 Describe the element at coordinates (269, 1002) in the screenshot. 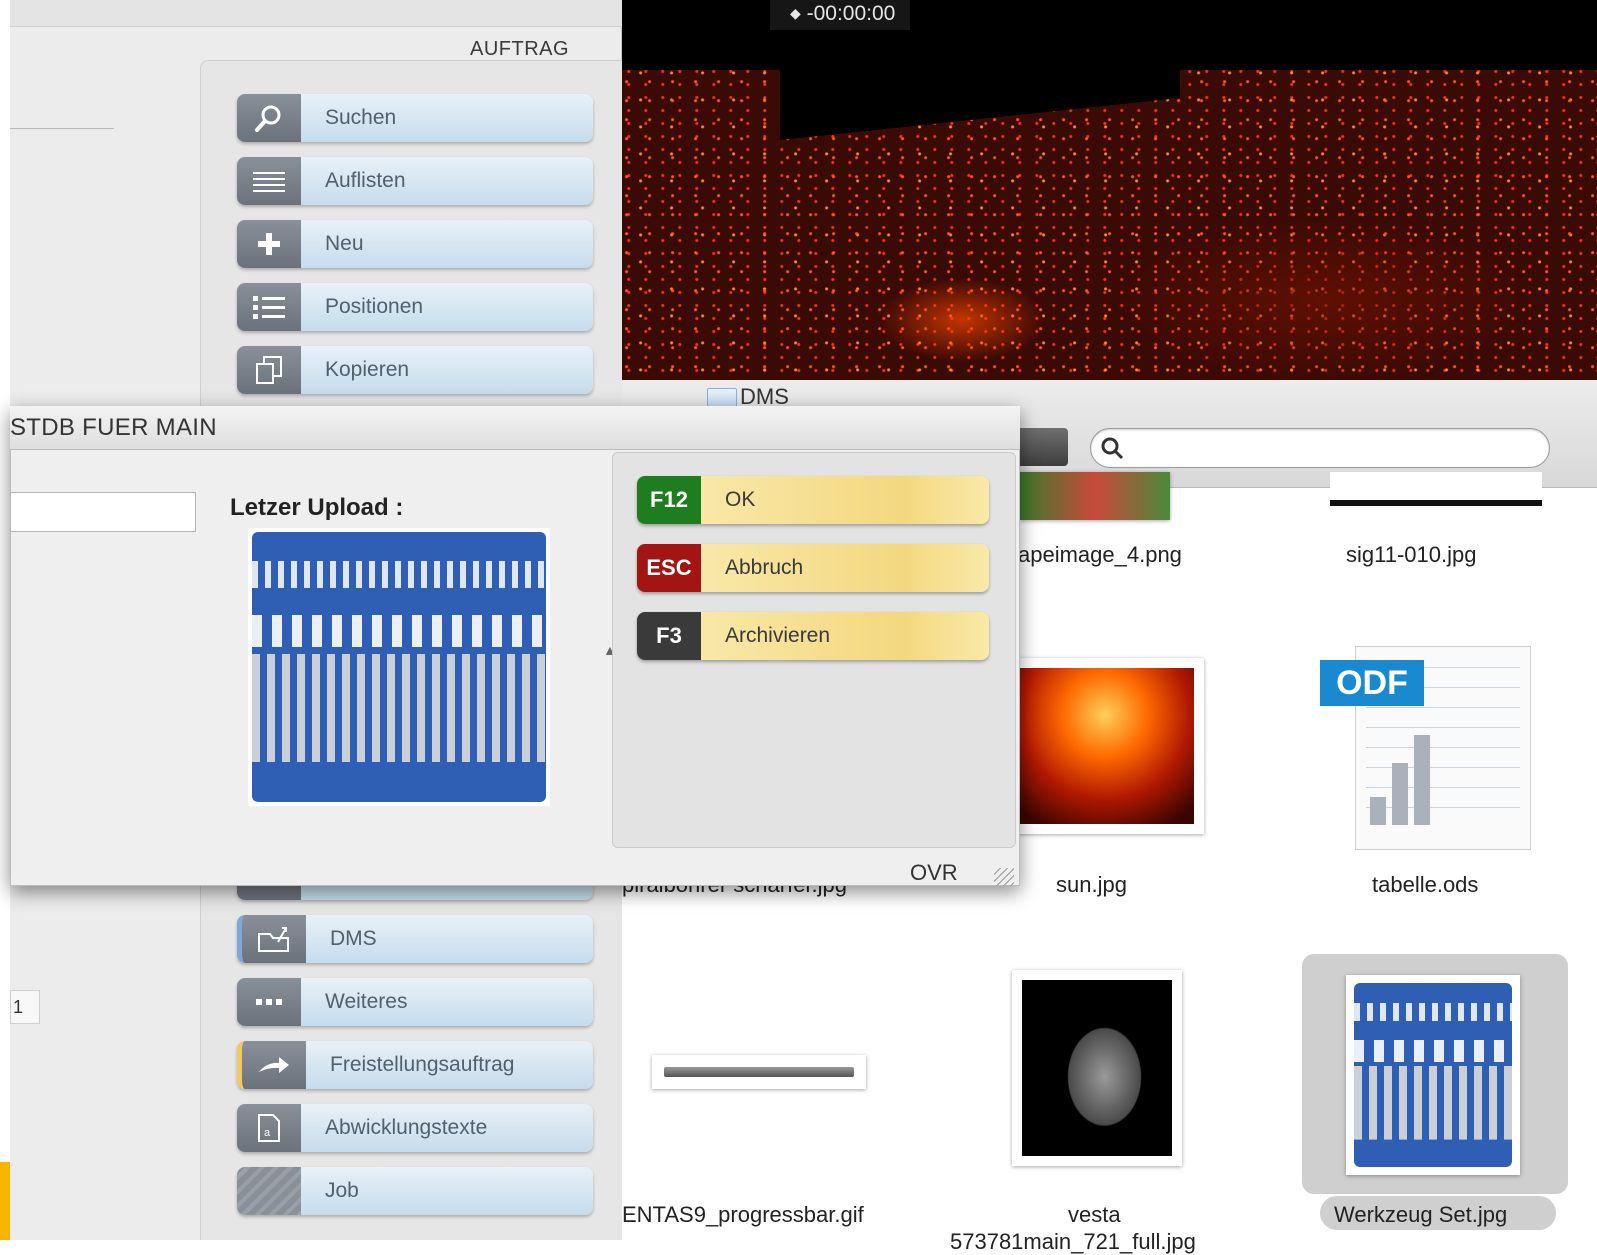

I see `more-icon` at that location.